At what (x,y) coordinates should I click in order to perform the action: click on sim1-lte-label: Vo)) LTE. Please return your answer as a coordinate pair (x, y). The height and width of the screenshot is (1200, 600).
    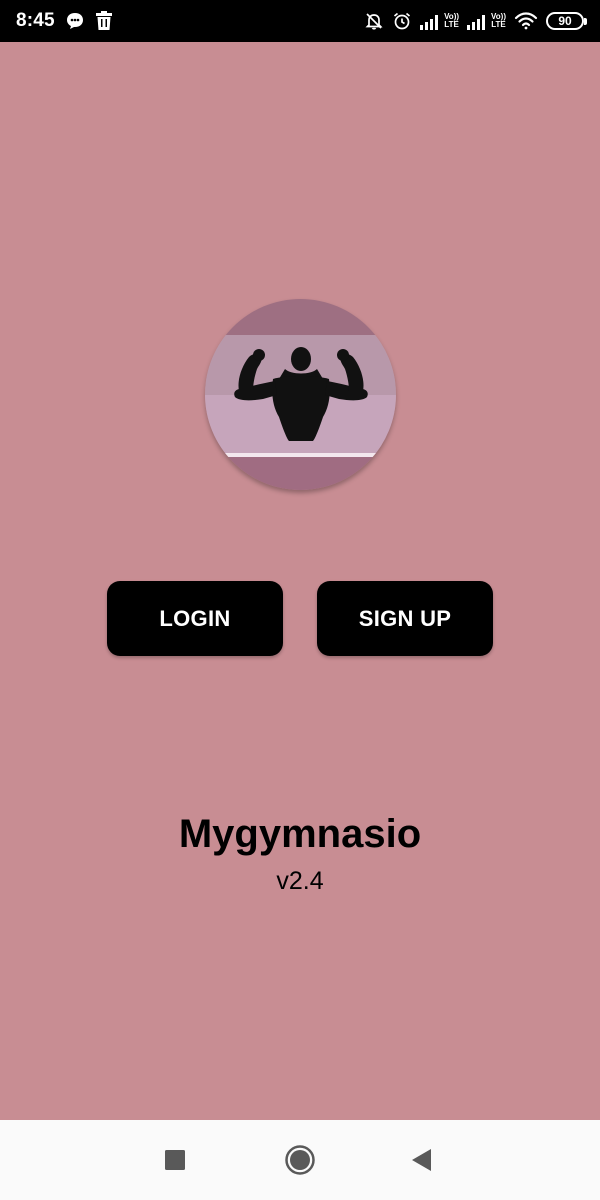
    Looking at the image, I should click on (451, 21).